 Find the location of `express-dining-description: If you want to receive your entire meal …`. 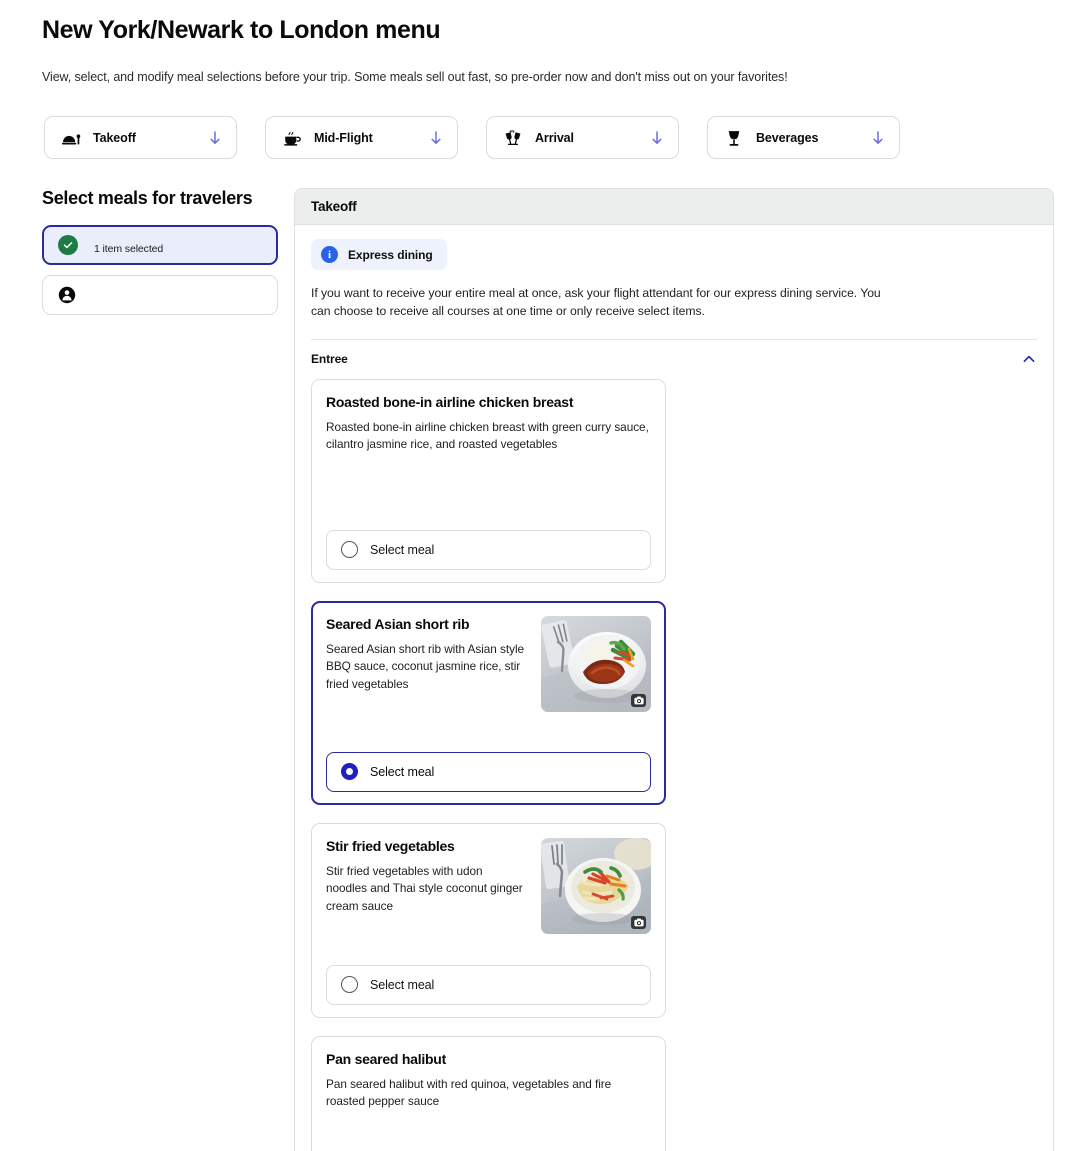

express-dining-description: If you want to receive your entire meal … is located at coordinates (596, 302).